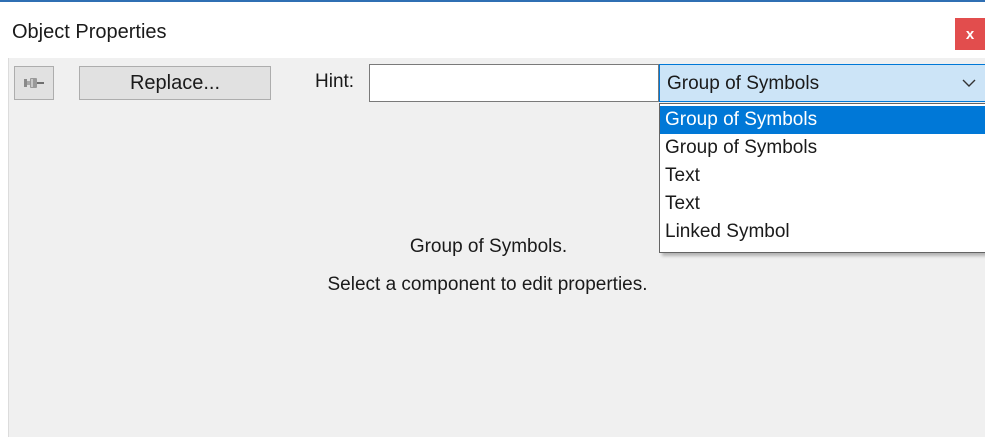 This screenshot has width=985, height=437. I want to click on pushpin-icon, so click(34, 83).